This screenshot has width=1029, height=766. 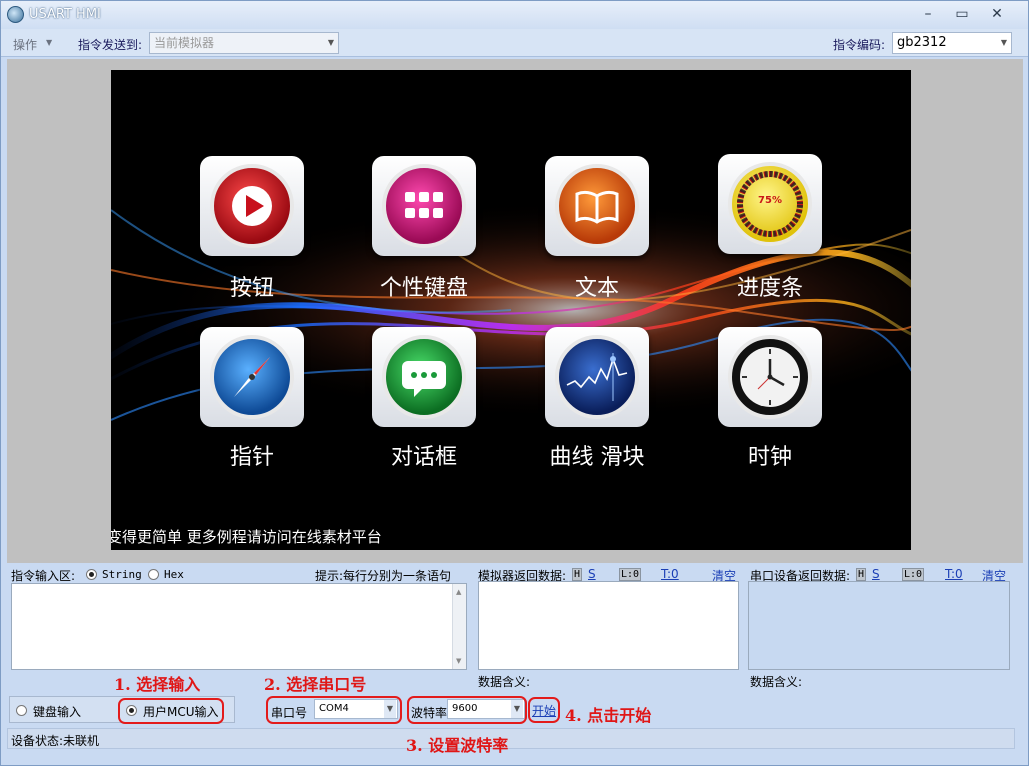 I want to click on app-tile-keypad, so click(x=424, y=206).